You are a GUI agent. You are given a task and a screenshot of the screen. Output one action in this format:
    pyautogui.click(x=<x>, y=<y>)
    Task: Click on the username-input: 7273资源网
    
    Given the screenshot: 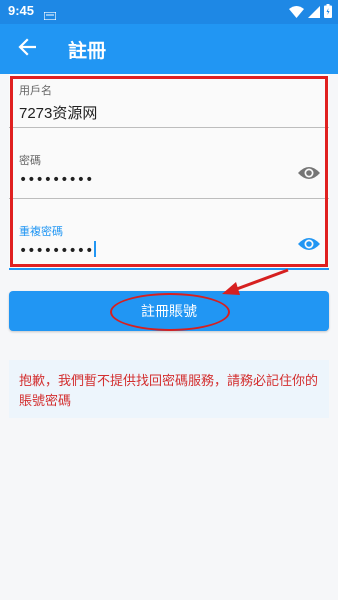 What is the action you would take?
    pyautogui.click(x=58, y=112)
    